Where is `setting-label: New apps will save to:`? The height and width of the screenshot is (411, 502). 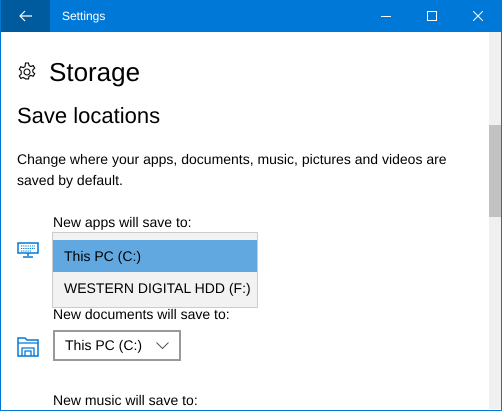 setting-label: New apps will save to: is located at coordinates (122, 222).